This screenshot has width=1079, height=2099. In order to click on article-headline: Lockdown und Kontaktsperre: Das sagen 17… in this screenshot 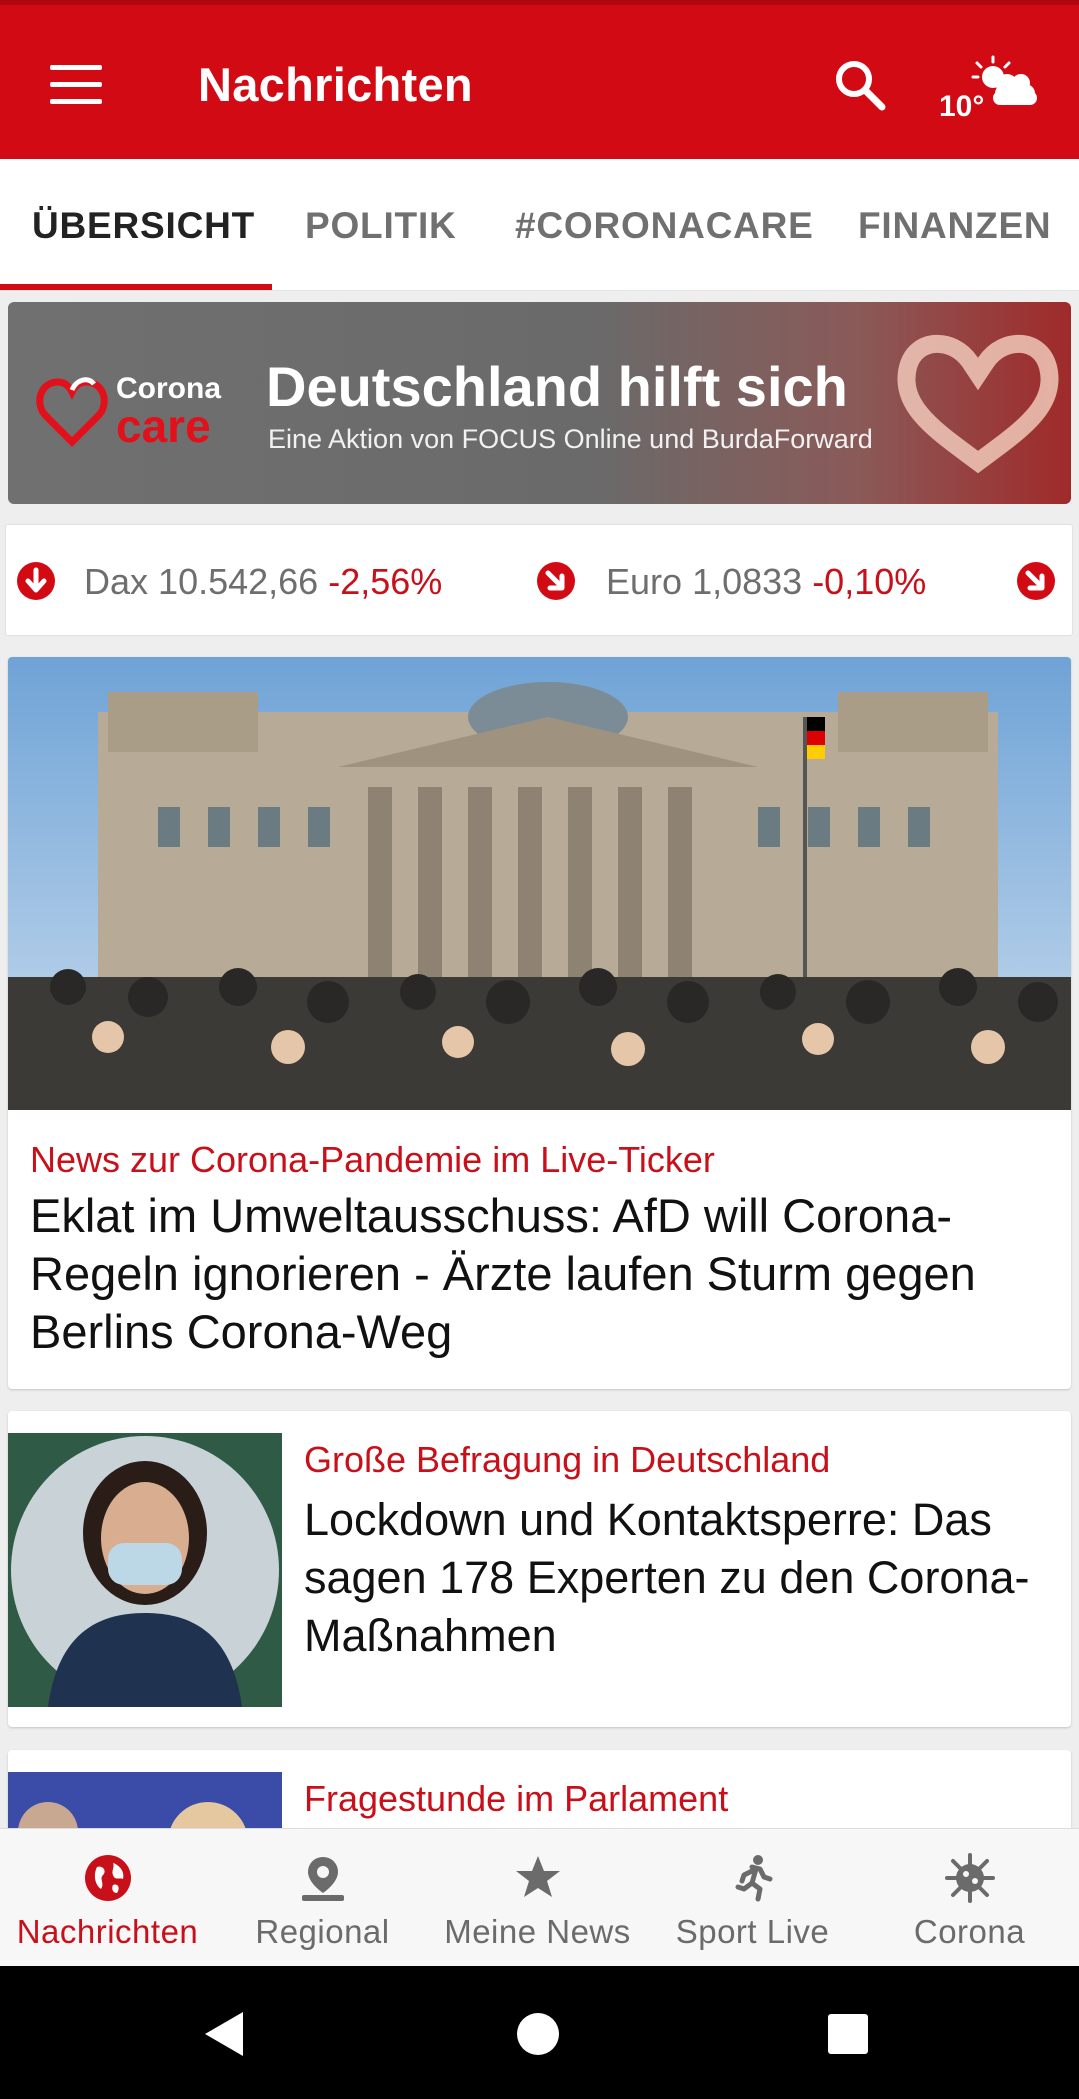, I will do `click(674, 1578)`.